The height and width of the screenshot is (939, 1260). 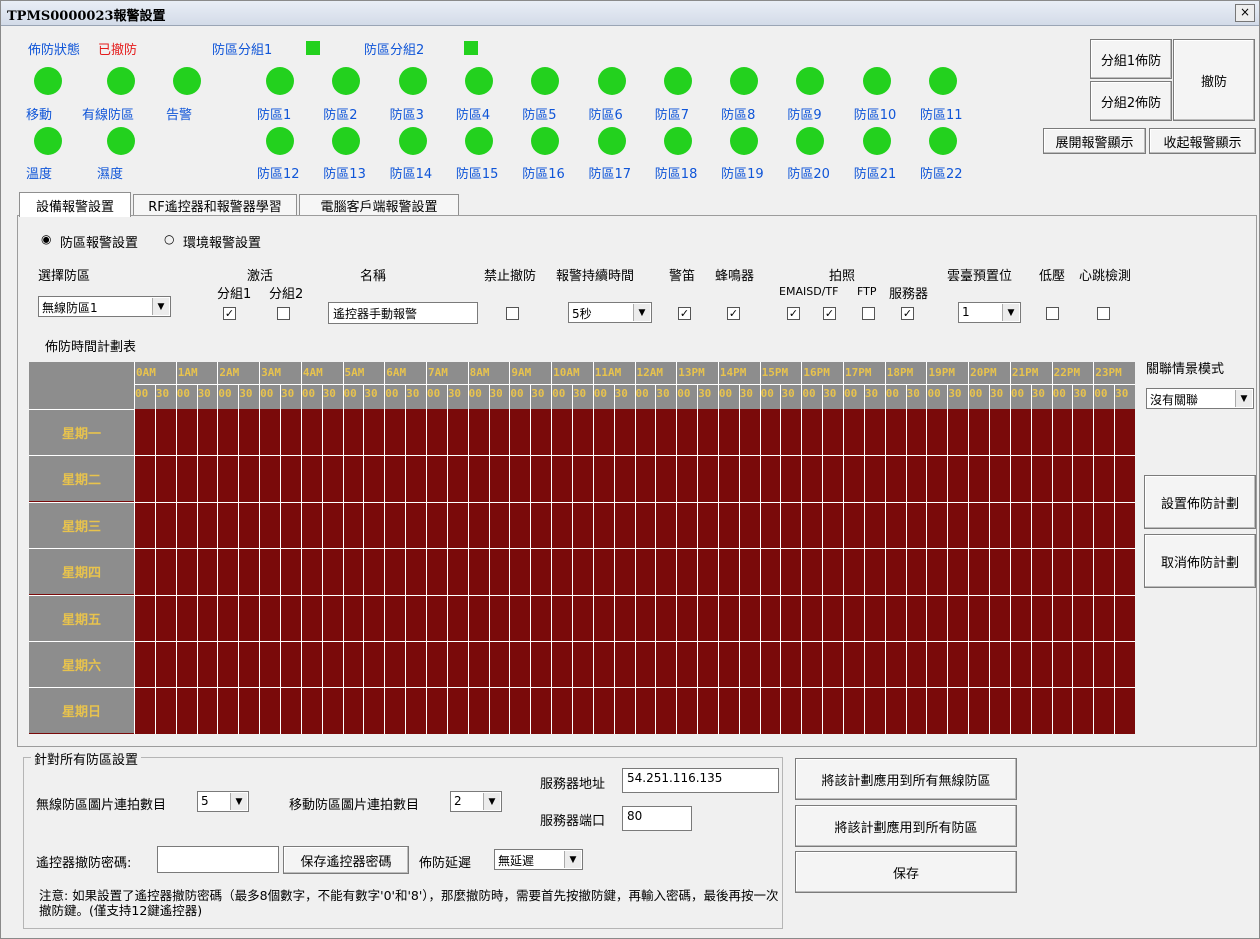 What do you see at coordinates (1214, 80) in the screenshot?
I see `disarm-button: 撤防` at bounding box center [1214, 80].